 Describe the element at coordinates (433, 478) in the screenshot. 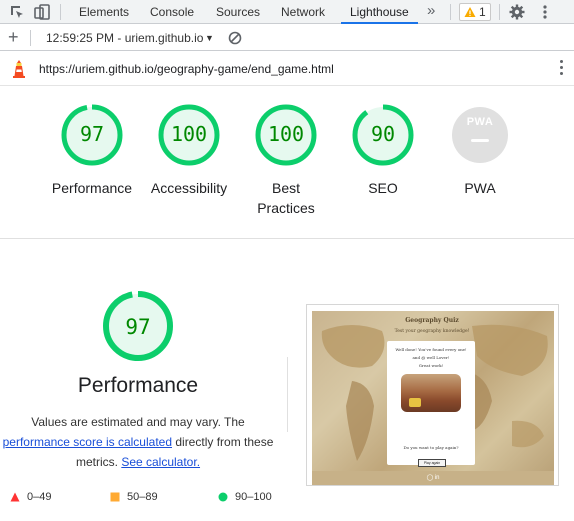

I see `screenshot-footer: ◯ in` at that location.